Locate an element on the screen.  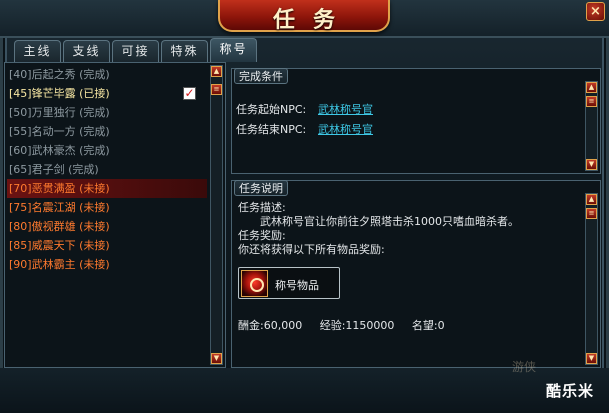
reward-item-name: 称号物品 is located at coordinates (297, 285).